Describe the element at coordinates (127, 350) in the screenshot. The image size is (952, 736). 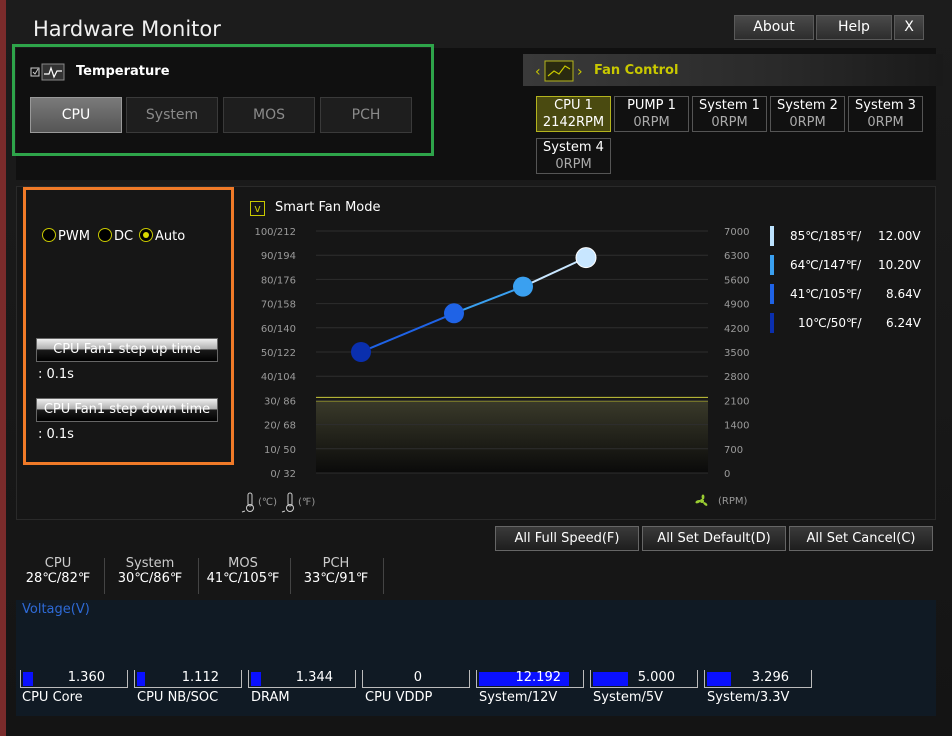
I see `step-up-button: CPU Fan1 step up time` at that location.